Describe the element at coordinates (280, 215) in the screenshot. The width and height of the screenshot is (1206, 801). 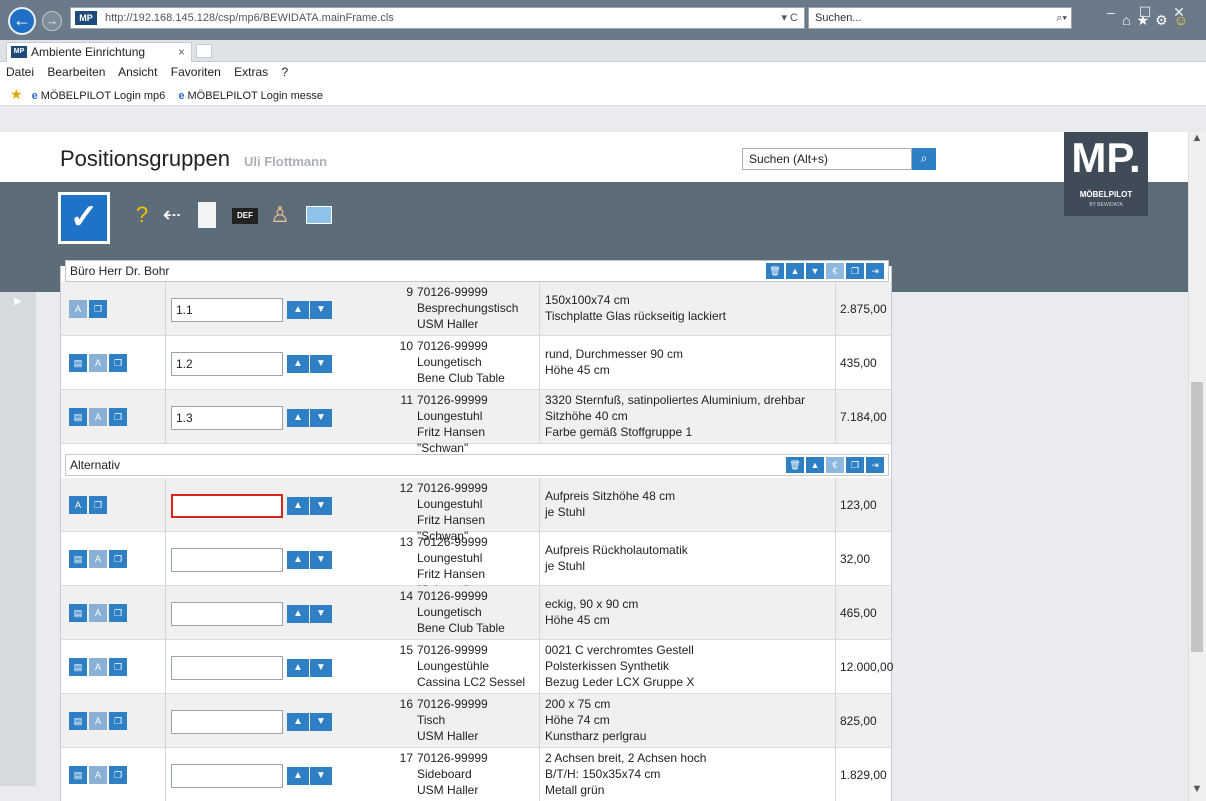
I see `user-check-icon: ♙` at that location.